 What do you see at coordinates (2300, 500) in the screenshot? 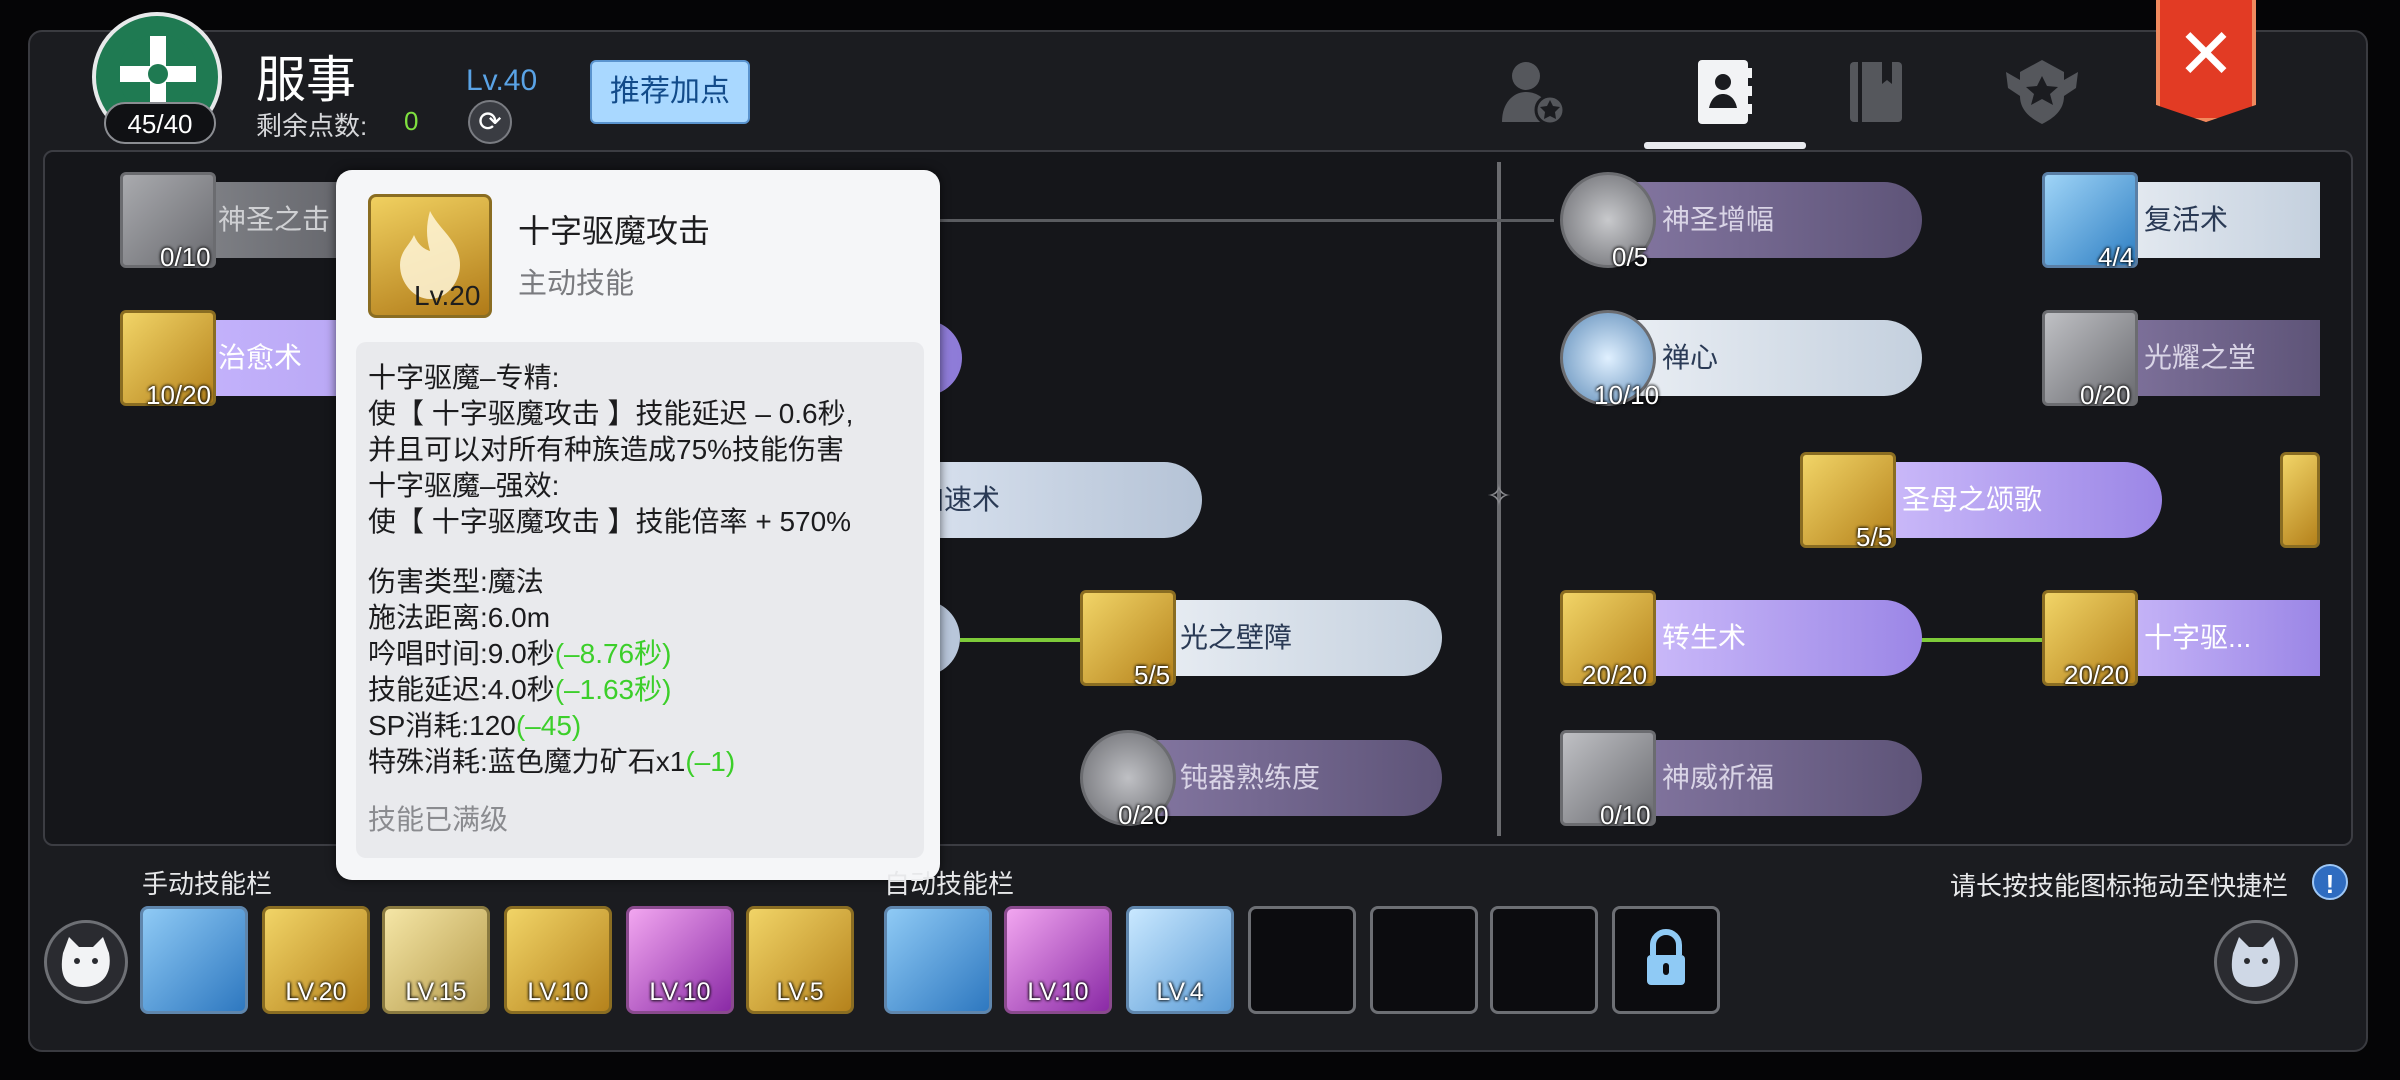
I see `partial-skill-icon` at bounding box center [2300, 500].